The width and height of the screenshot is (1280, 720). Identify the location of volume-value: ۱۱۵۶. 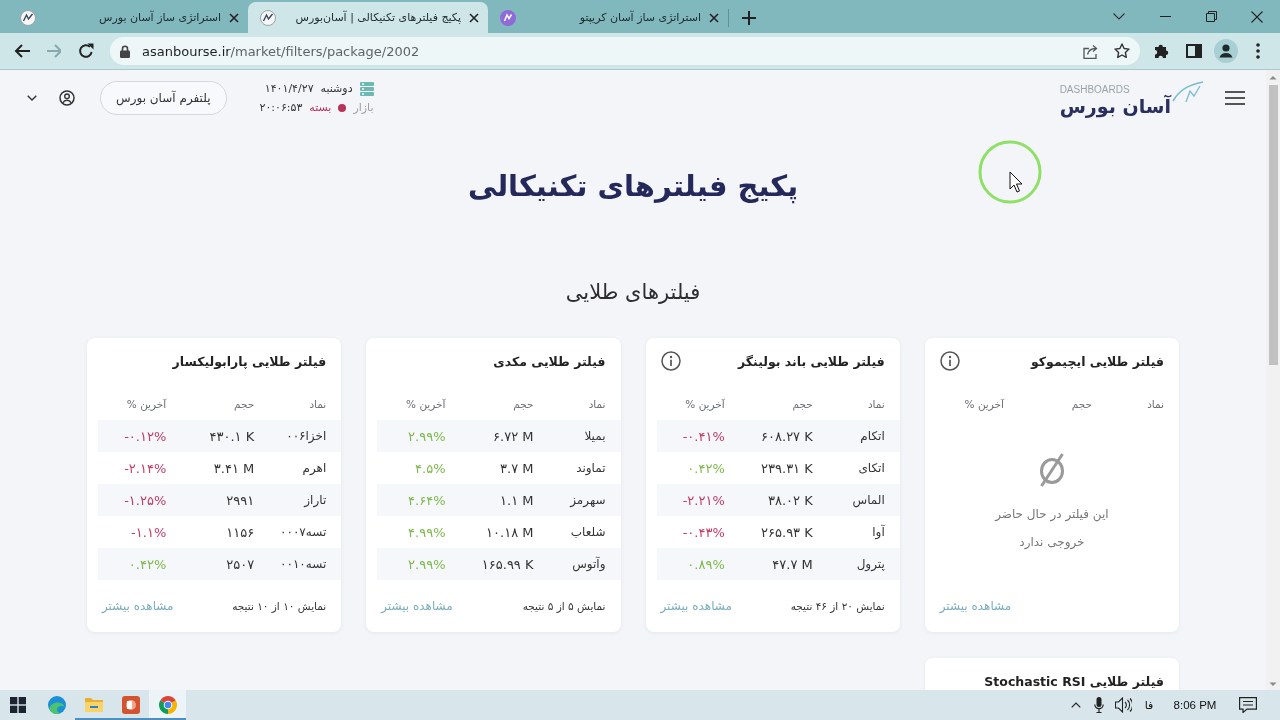
(240, 532).